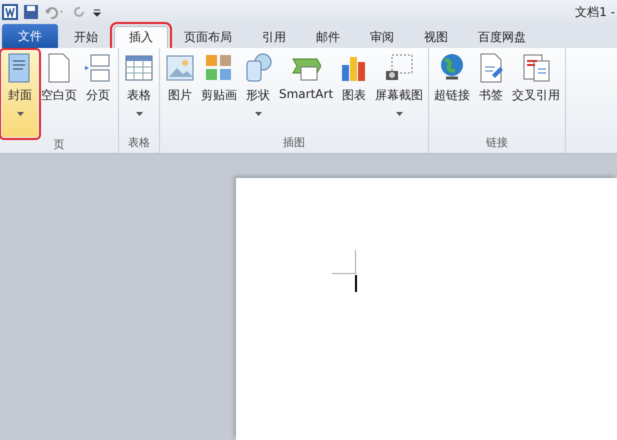 Image resolution: width=617 pixels, height=440 pixels. I want to click on ribbon-button: 封面, so click(20, 94).